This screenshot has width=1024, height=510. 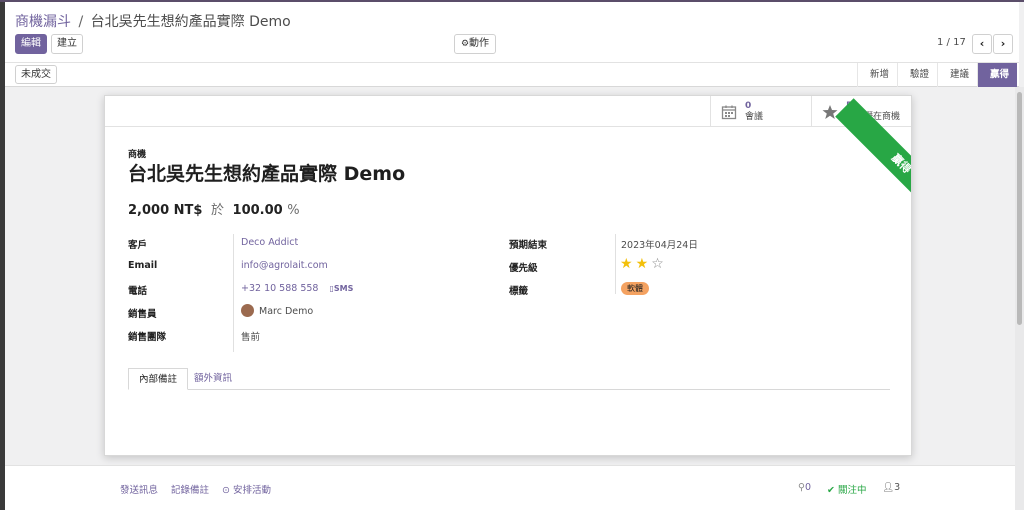 I want to click on sms-button: ▯SMS, so click(x=342, y=288).